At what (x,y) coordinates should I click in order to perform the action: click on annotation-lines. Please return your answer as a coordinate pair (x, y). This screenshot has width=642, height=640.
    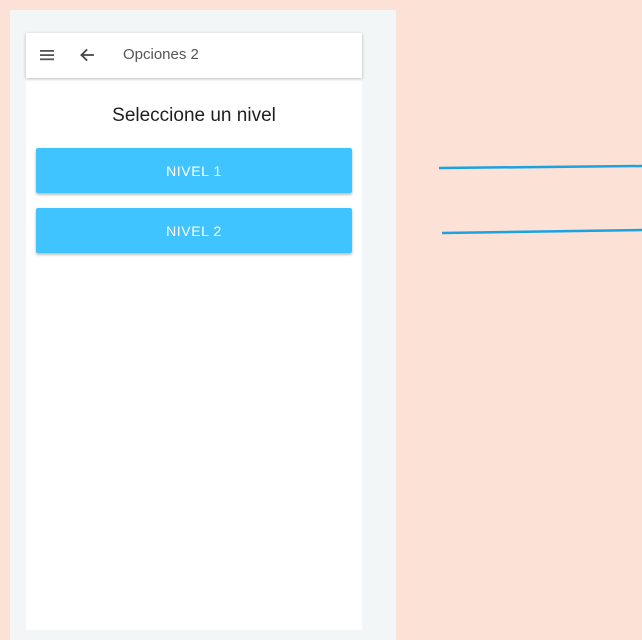
    Looking at the image, I should click on (540, 199).